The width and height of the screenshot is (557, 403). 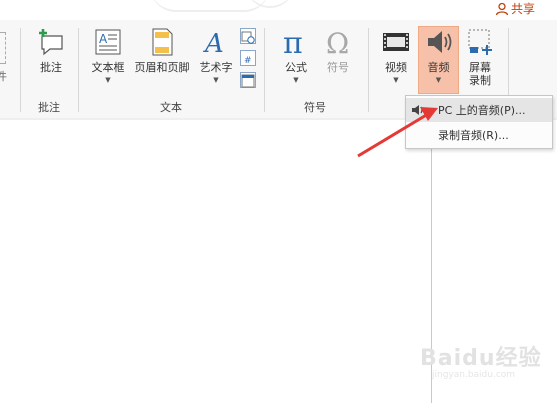 I want to click on watermark-logo: Baidu经验, so click(x=481, y=358).